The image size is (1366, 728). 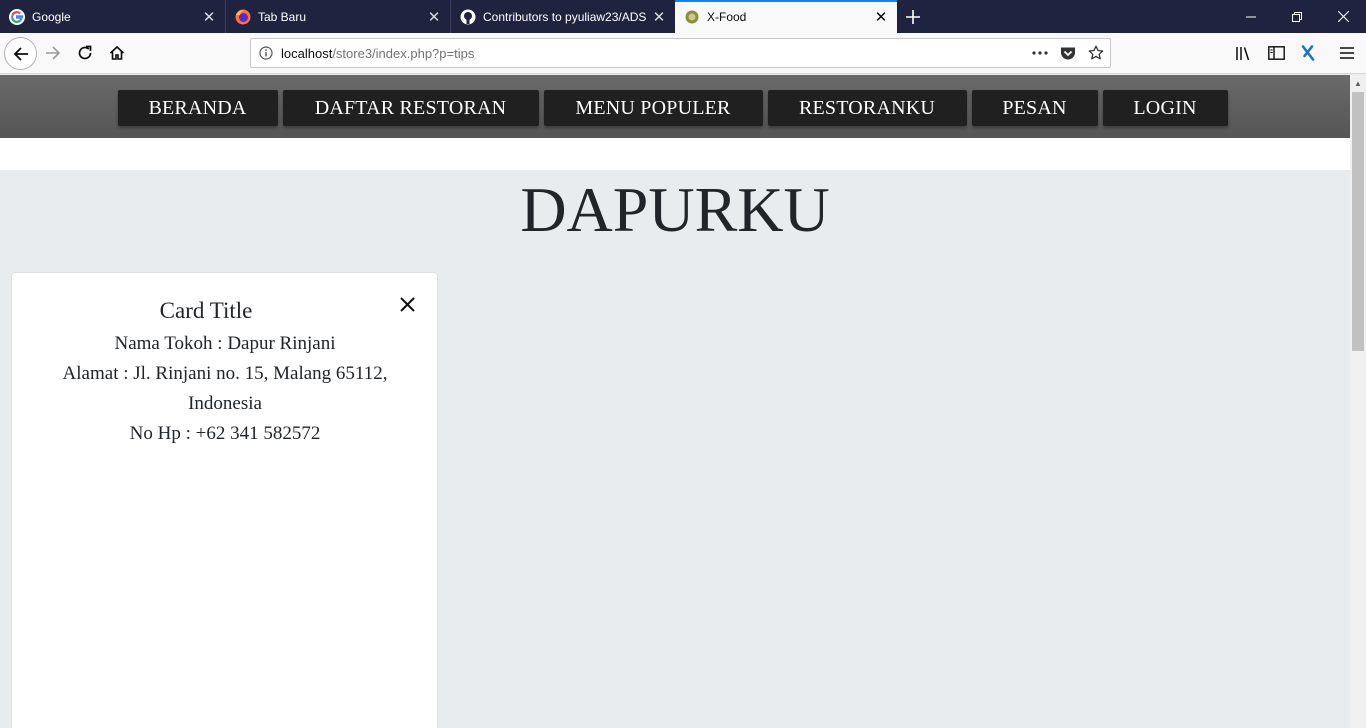 I want to click on arrow-left-icon, so click(x=20, y=53).